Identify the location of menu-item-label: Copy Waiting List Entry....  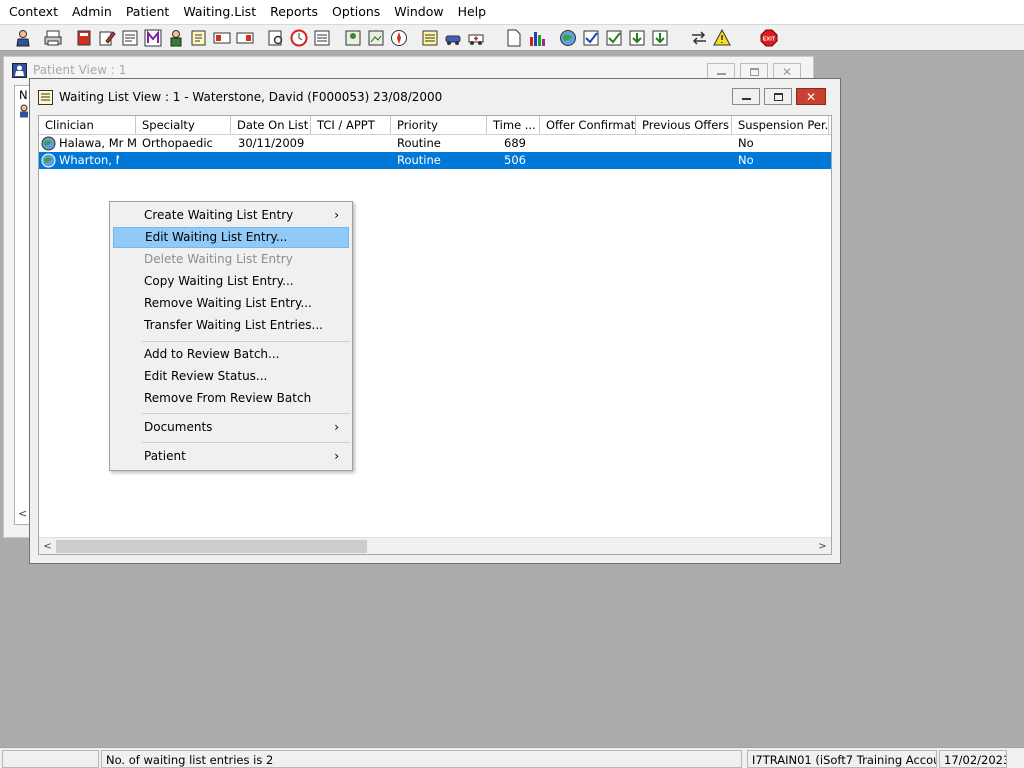
(219, 281).